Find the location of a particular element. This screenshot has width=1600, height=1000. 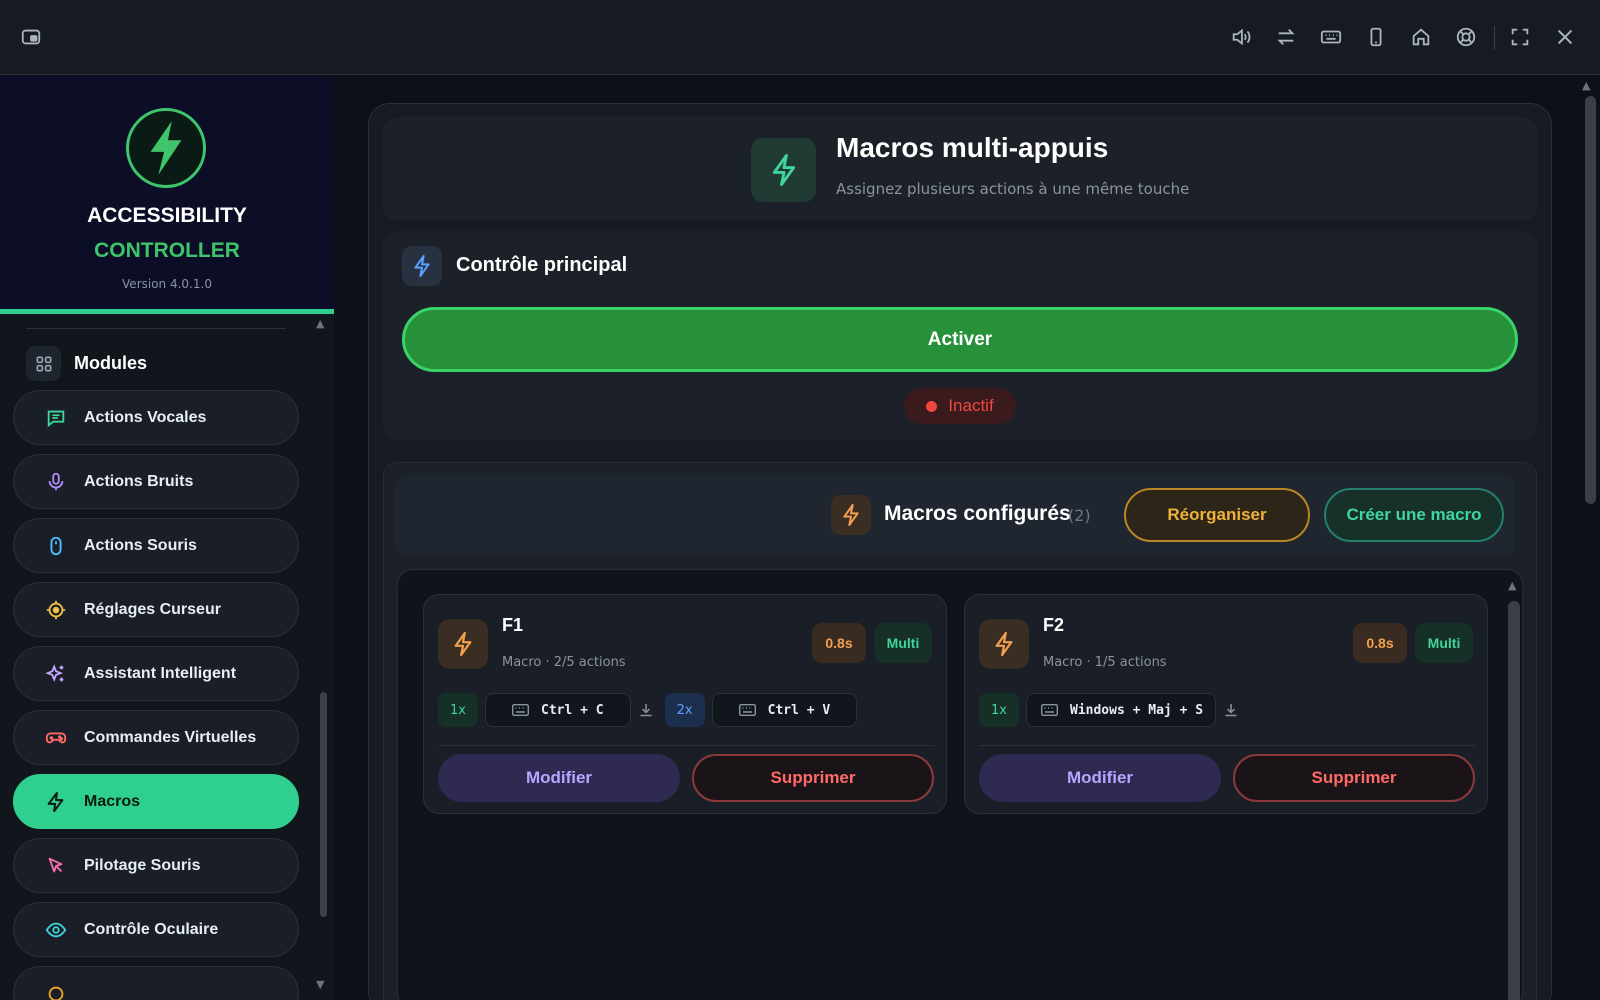

main-control-title: Contrôle principal is located at coordinates (542, 265).